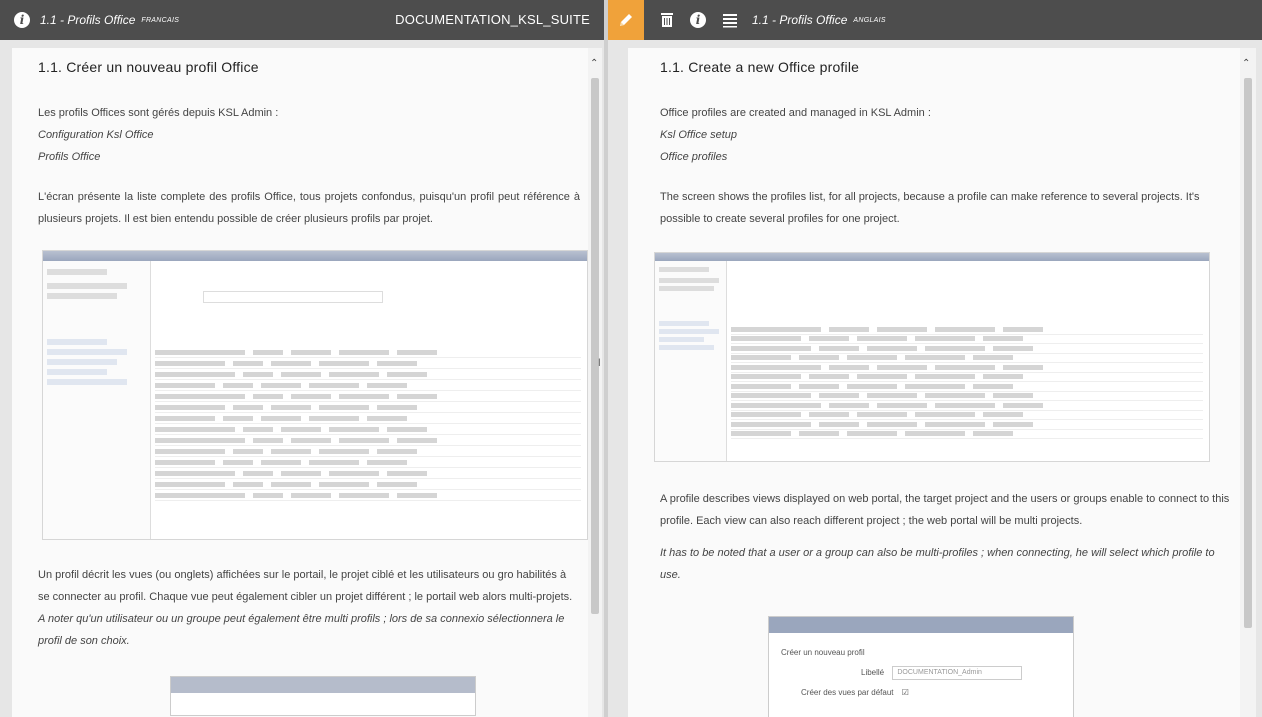 Image resolution: width=1262 pixels, height=717 pixels. Describe the element at coordinates (873, 672) in the screenshot. I see `dialog-label-text: Libellé` at that location.